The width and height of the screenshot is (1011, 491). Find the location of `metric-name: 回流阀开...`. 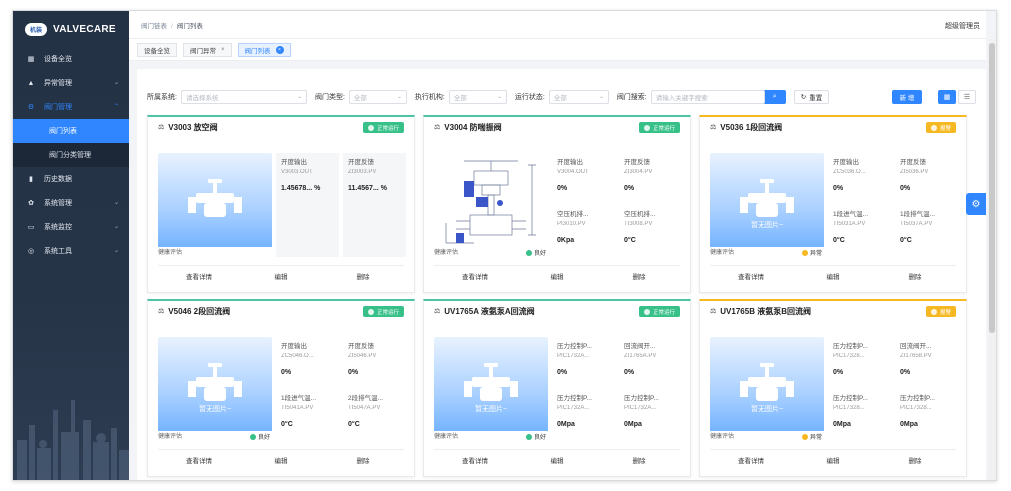

metric-name: 回流阀开... is located at coordinates (916, 346).